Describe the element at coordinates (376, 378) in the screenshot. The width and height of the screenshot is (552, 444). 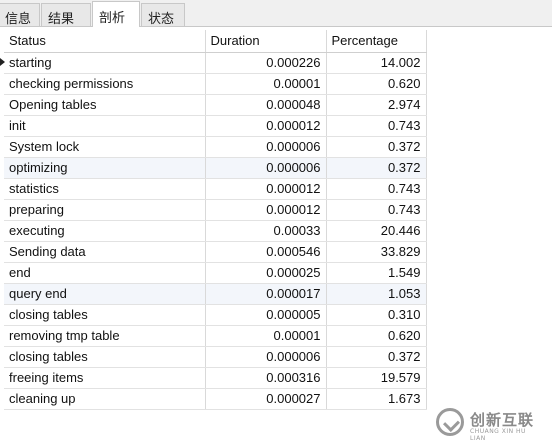
I see `cell-percentage: 19.579` at that location.